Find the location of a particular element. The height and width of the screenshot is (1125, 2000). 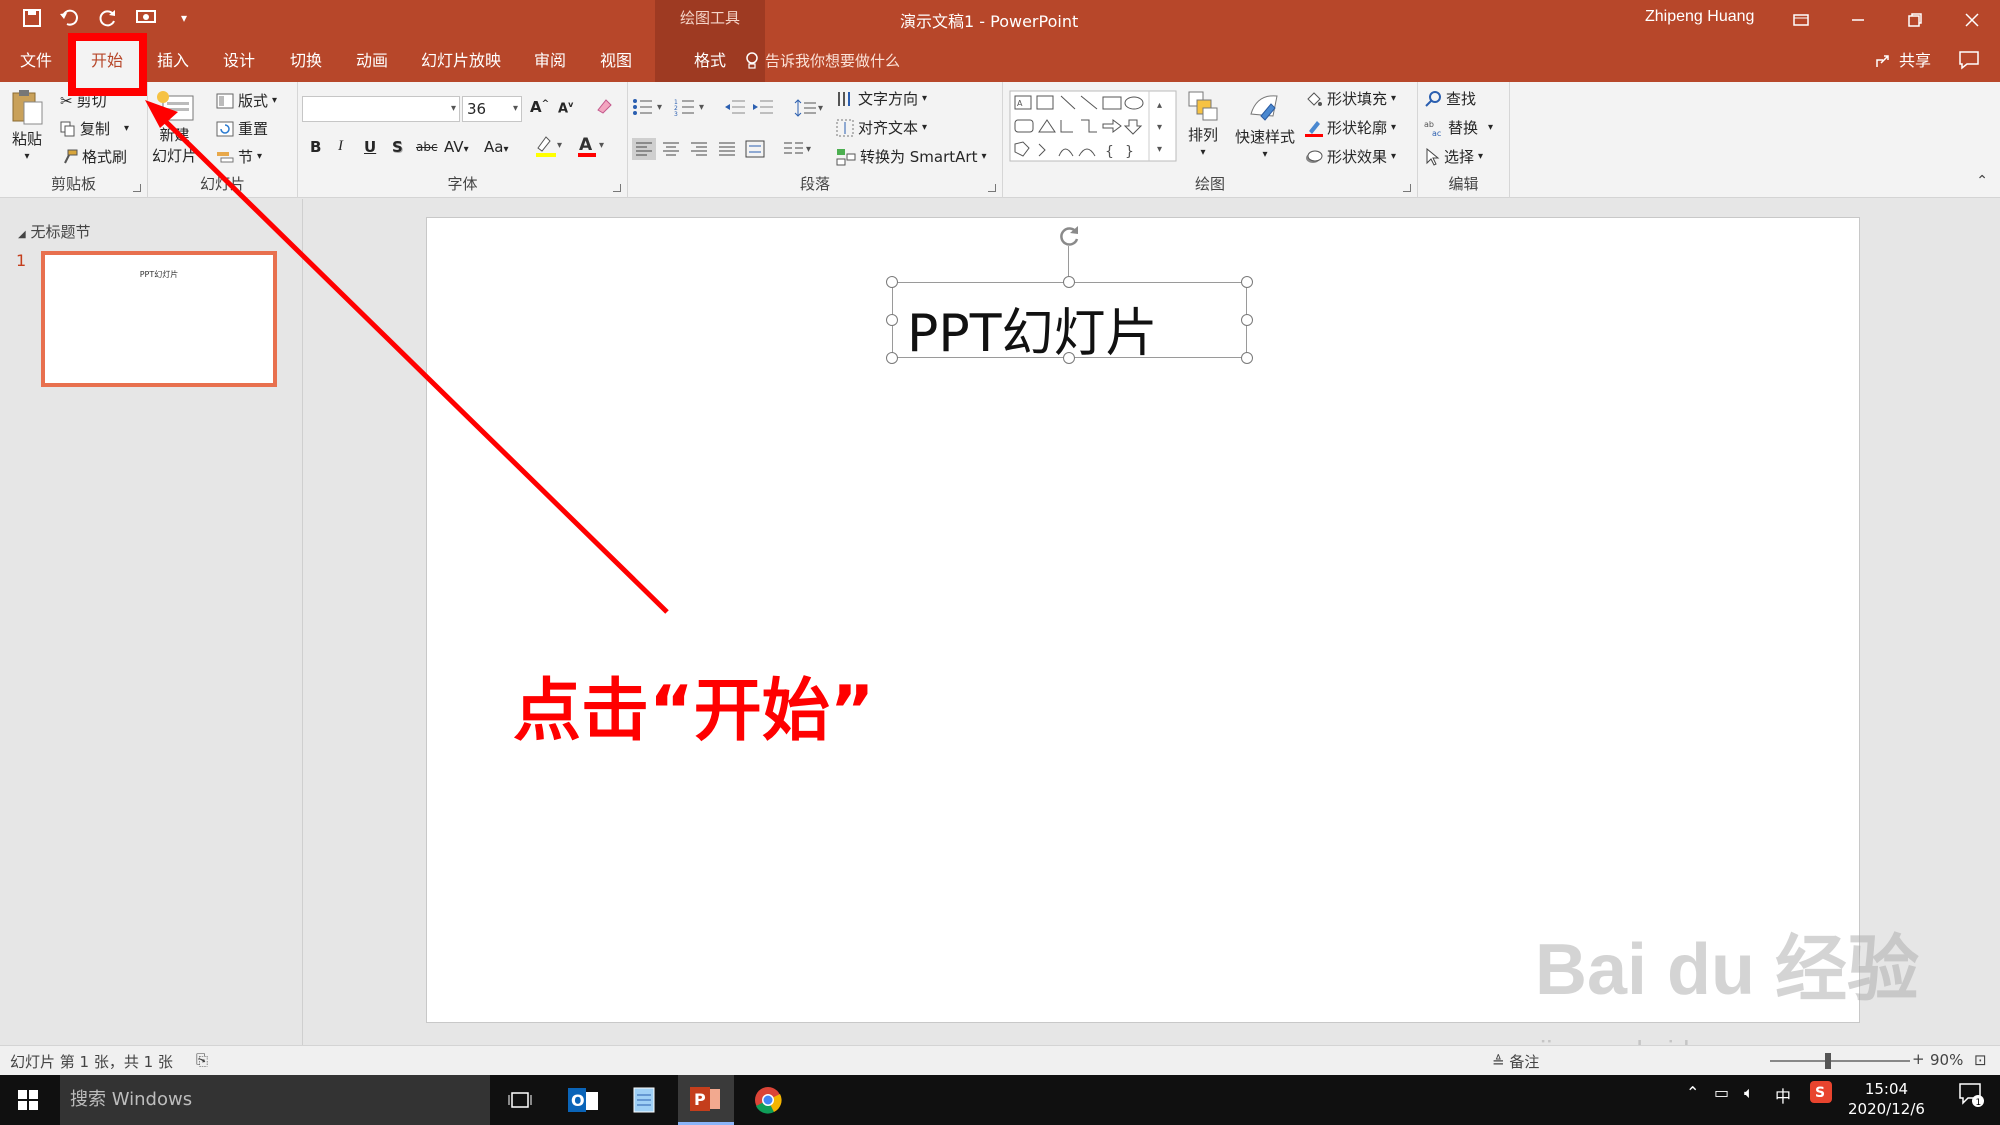

reset-button: 重置 is located at coordinates (242, 128).